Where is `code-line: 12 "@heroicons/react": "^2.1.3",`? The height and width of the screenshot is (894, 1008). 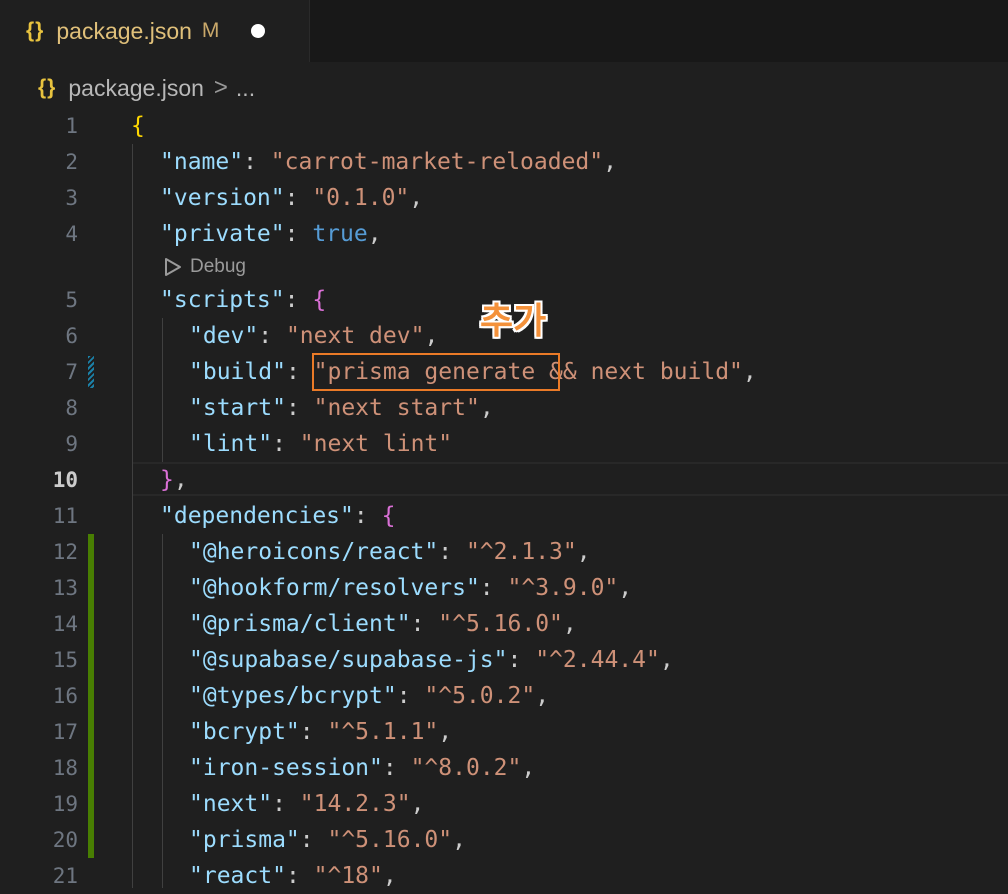
code-line: 12 "@heroicons/react": "^2.1.3", is located at coordinates (504, 552).